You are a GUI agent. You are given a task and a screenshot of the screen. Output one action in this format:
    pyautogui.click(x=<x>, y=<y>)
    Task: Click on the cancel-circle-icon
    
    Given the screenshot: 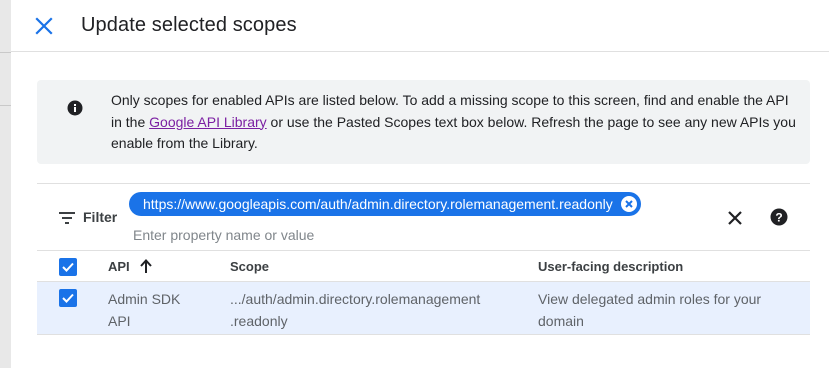 What is the action you would take?
    pyautogui.click(x=629, y=204)
    